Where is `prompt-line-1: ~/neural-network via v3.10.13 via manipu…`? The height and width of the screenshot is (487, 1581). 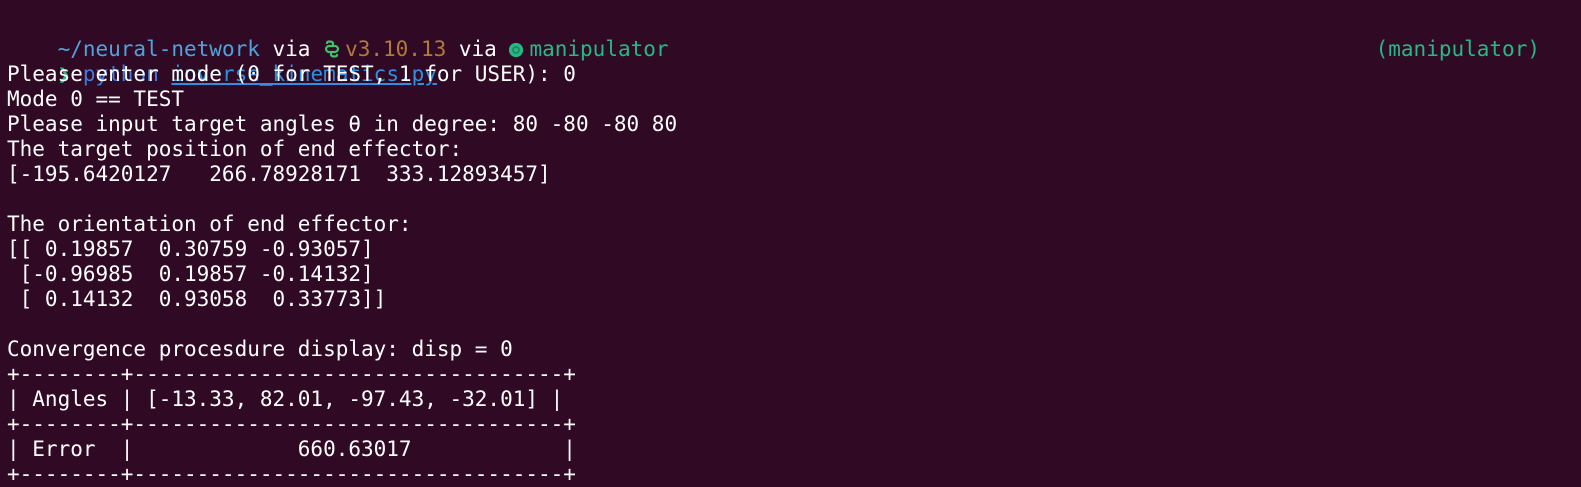 prompt-line-1: ~/neural-network via v3.10.13 via manipu… is located at coordinates (790, 36).